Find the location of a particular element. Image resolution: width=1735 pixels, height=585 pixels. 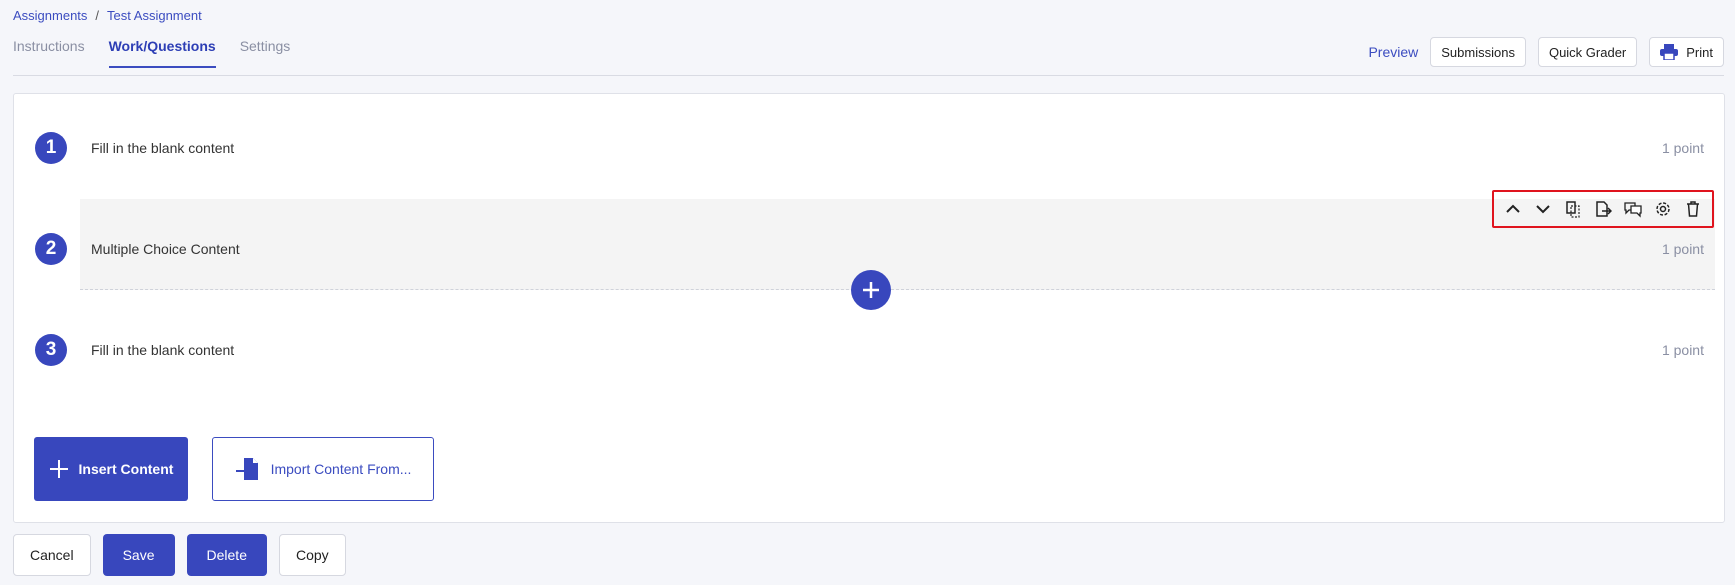

save-button: Save is located at coordinates (138, 555).